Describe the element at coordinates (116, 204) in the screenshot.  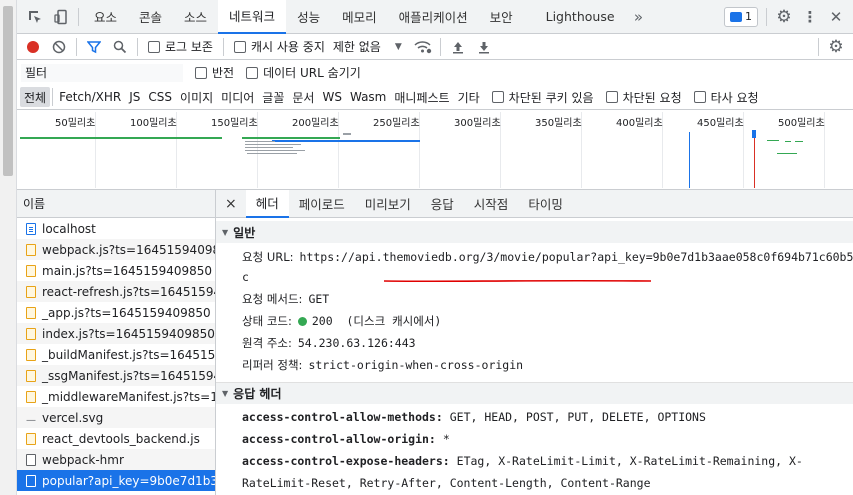
I see `request-list-header: 이름` at that location.